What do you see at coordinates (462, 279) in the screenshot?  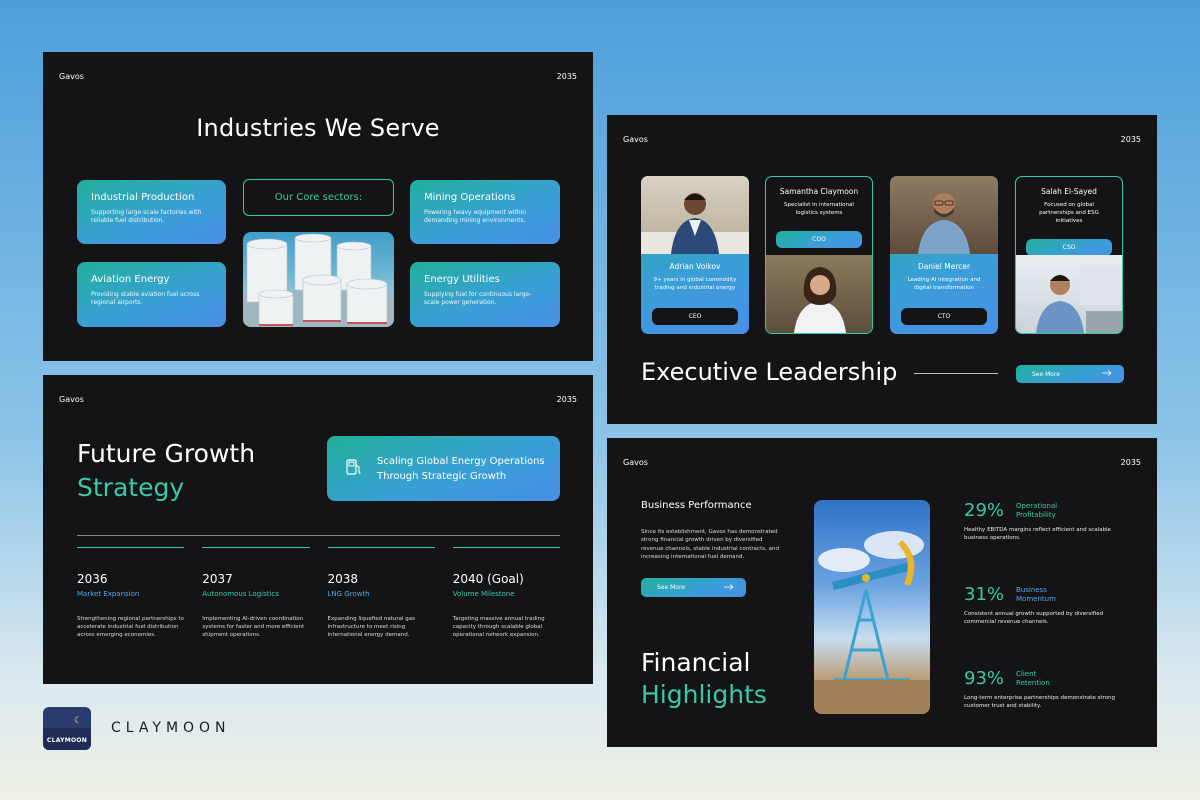 I see `card-title: Energy Utilities` at bounding box center [462, 279].